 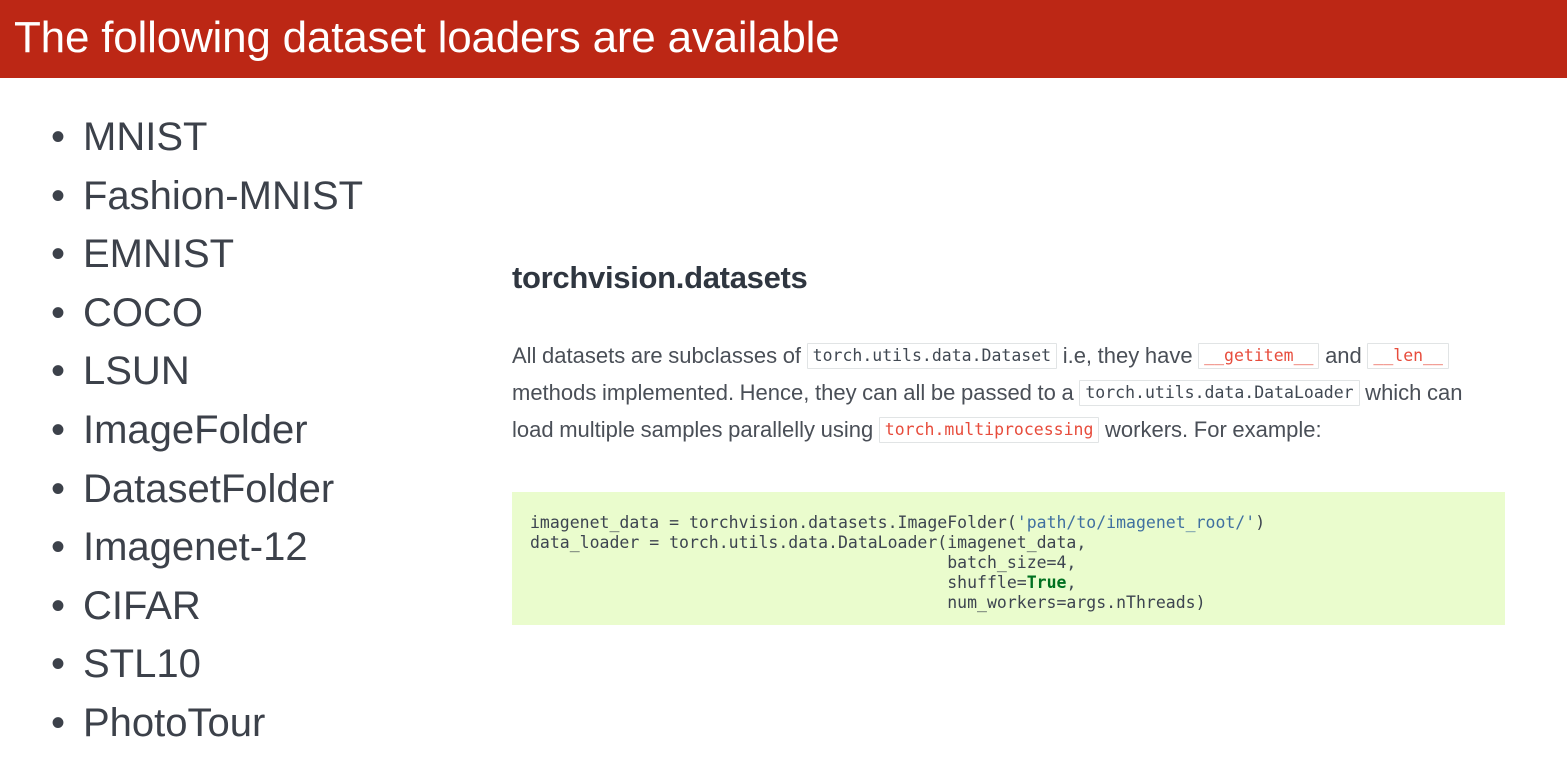 What do you see at coordinates (660, 277) in the screenshot?
I see `doc-heading: torchvision.datasets` at bounding box center [660, 277].